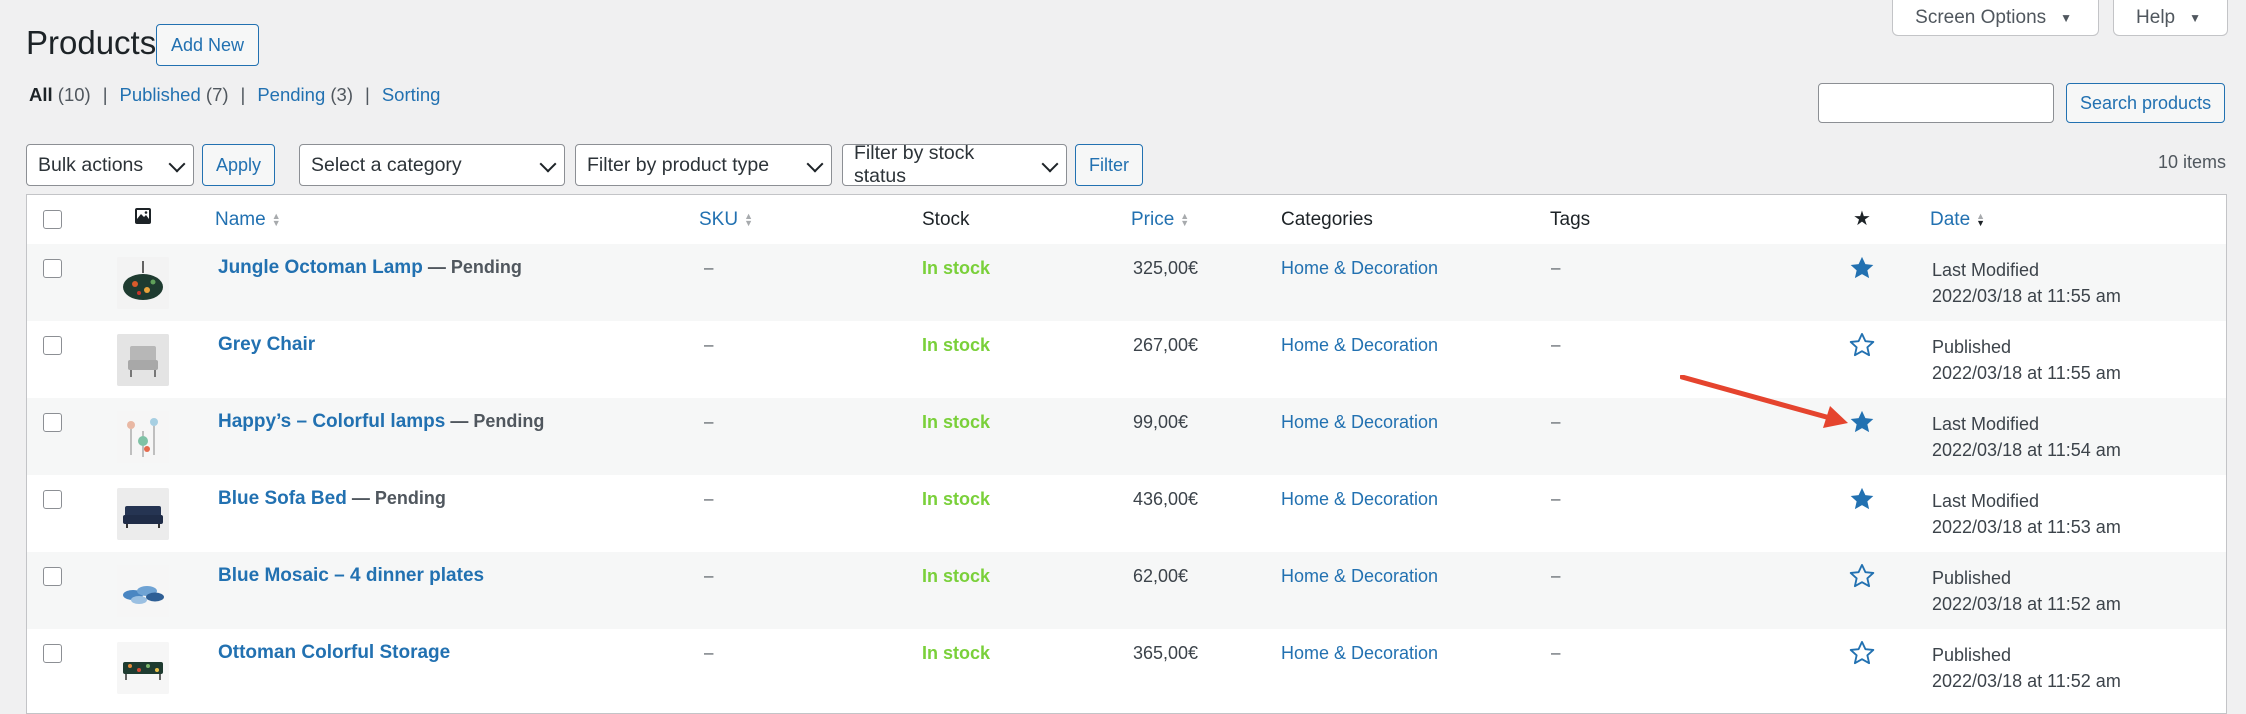 Image resolution: width=2246 pixels, height=714 pixels. I want to click on col-name: Name ▲ ▼, so click(248, 220).